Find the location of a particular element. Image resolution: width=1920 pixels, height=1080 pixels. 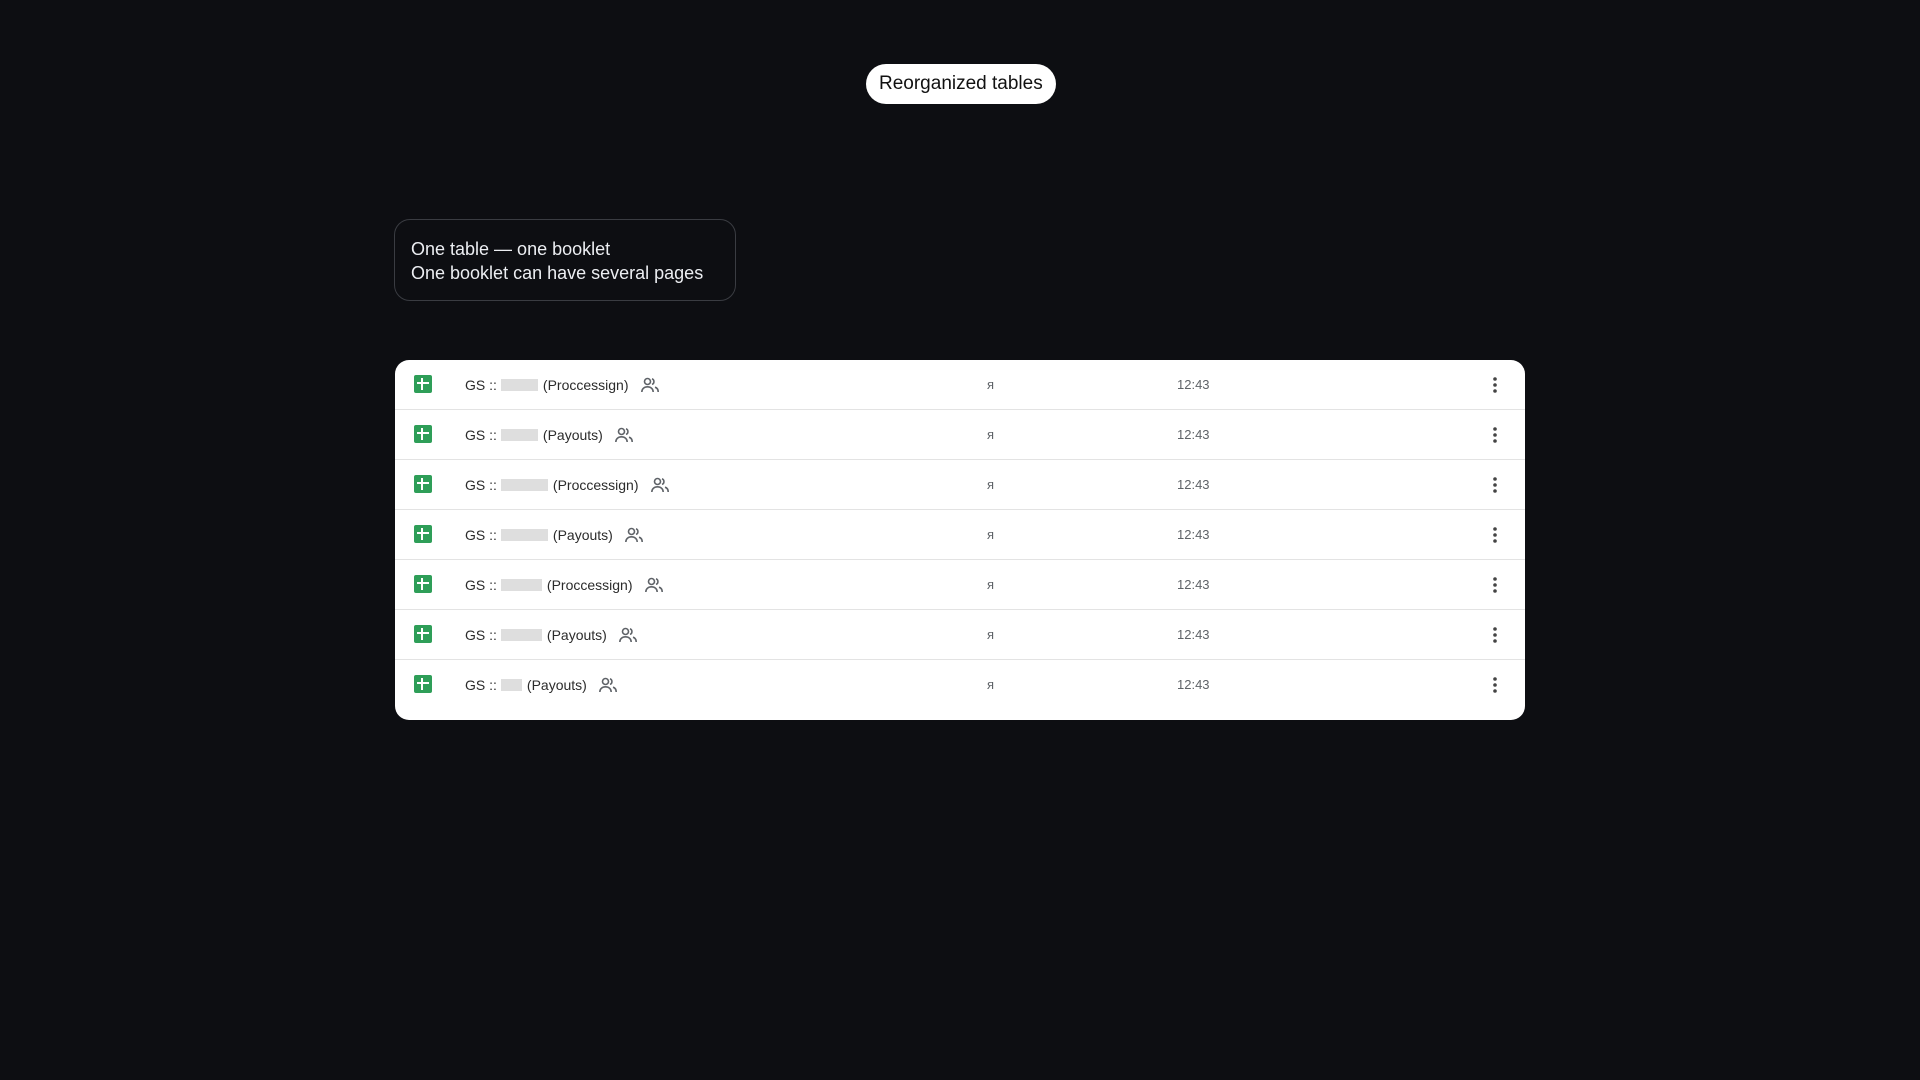

note-line-1: One table — one booklet is located at coordinates (511, 249).